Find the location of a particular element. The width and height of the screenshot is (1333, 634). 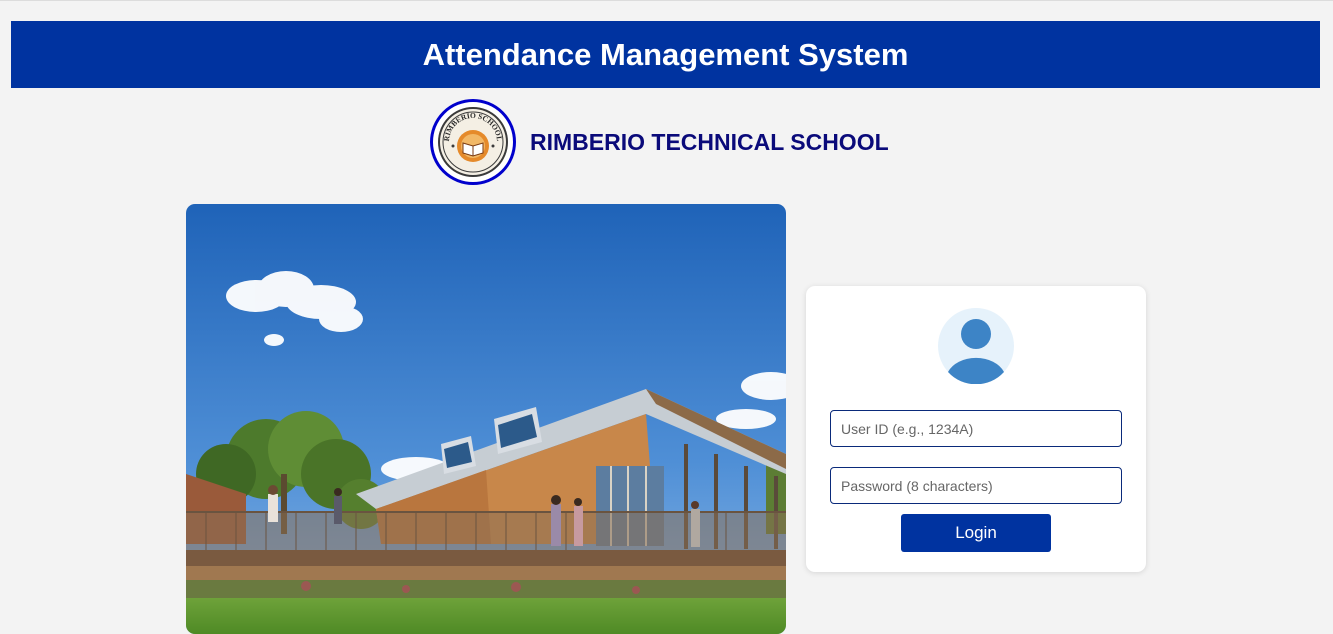

login-button: Login is located at coordinates (976, 533).